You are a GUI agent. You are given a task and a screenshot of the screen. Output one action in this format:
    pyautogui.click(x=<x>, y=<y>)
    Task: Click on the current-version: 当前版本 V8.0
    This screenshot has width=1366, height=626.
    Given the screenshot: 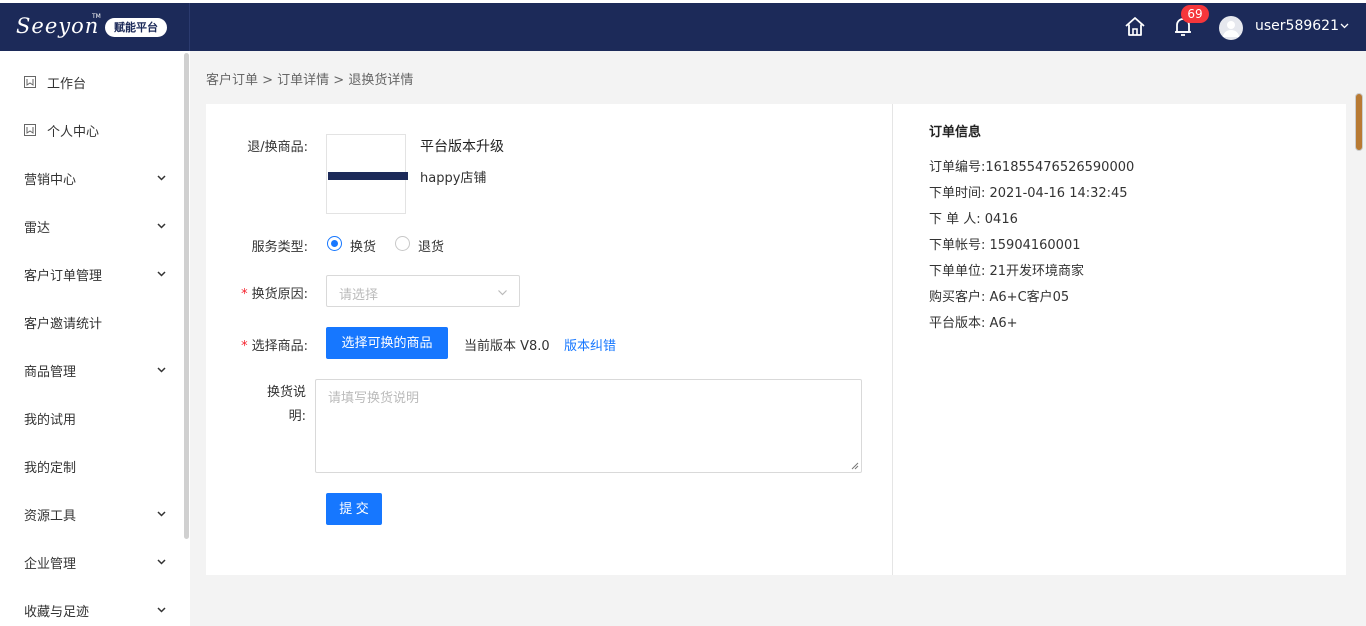 What is the action you would take?
    pyautogui.click(x=507, y=346)
    